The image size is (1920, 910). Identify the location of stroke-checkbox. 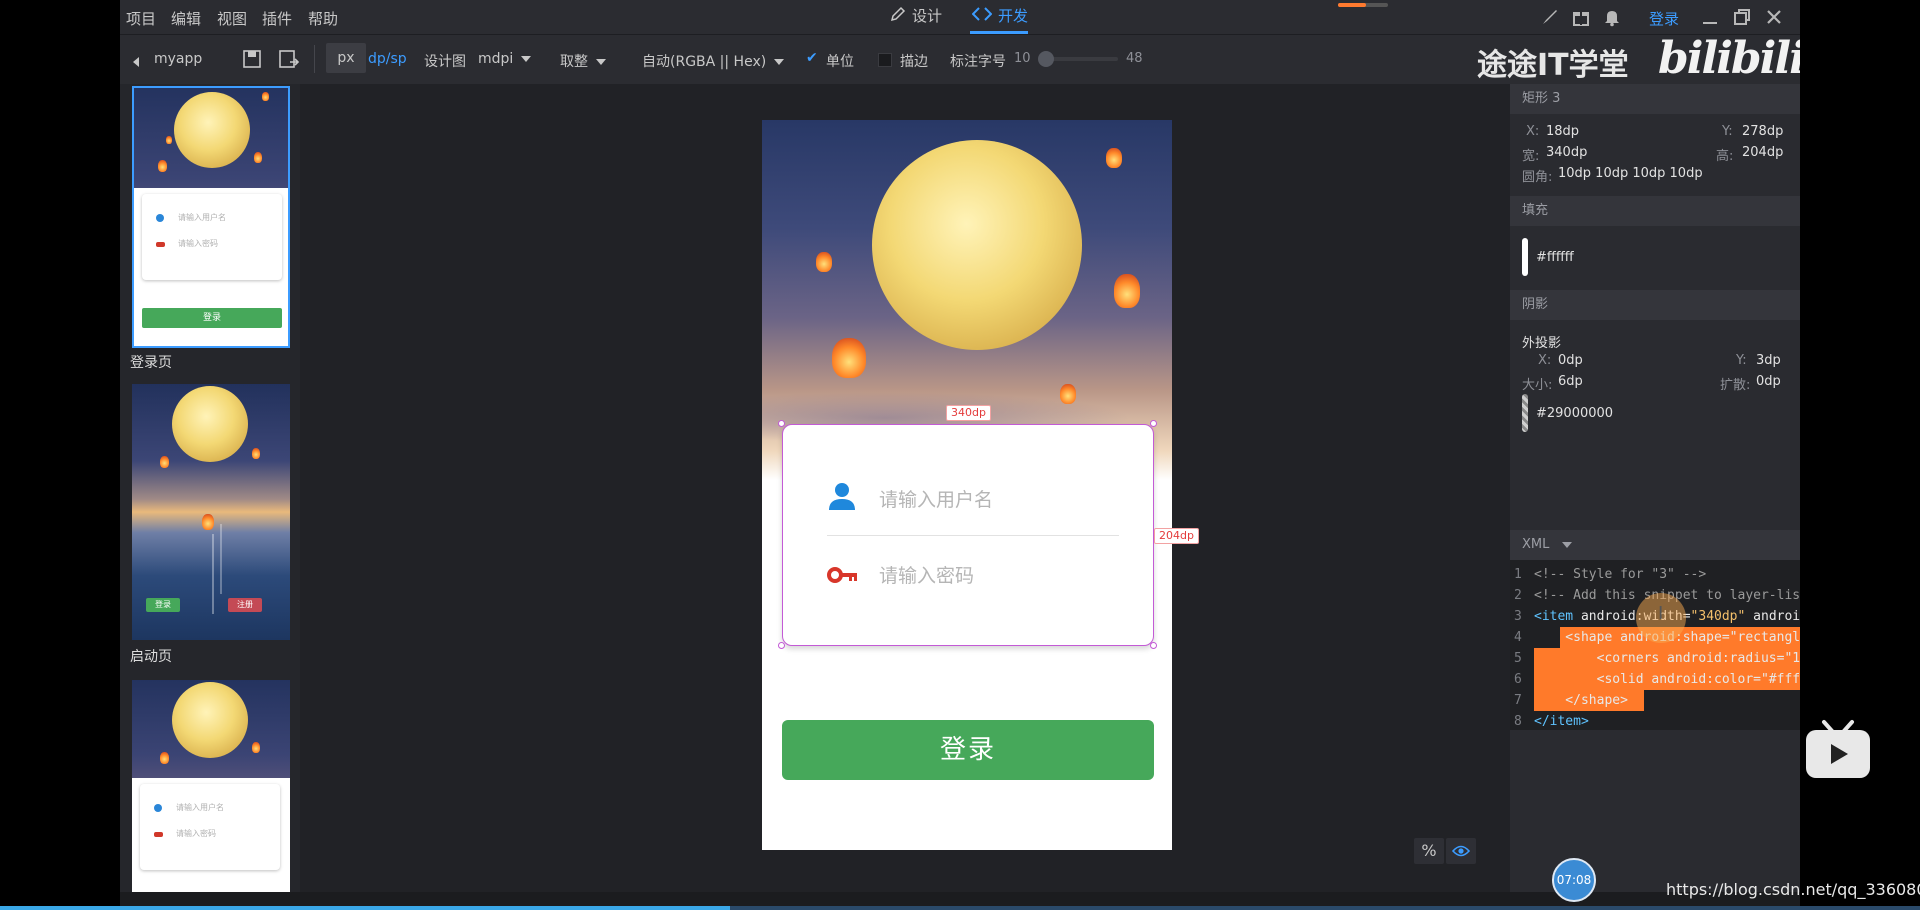
(885, 60).